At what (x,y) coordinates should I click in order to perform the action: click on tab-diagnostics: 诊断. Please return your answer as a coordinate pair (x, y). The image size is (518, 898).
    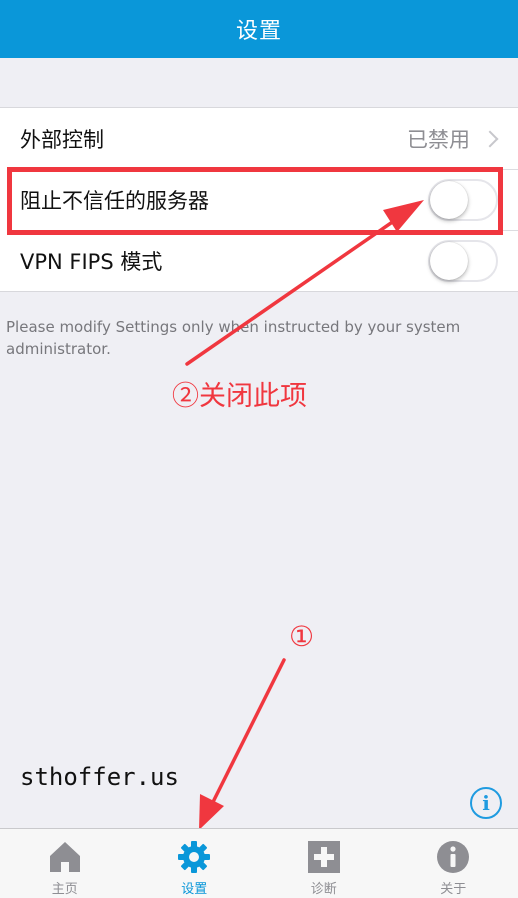
    Looking at the image, I should click on (324, 863).